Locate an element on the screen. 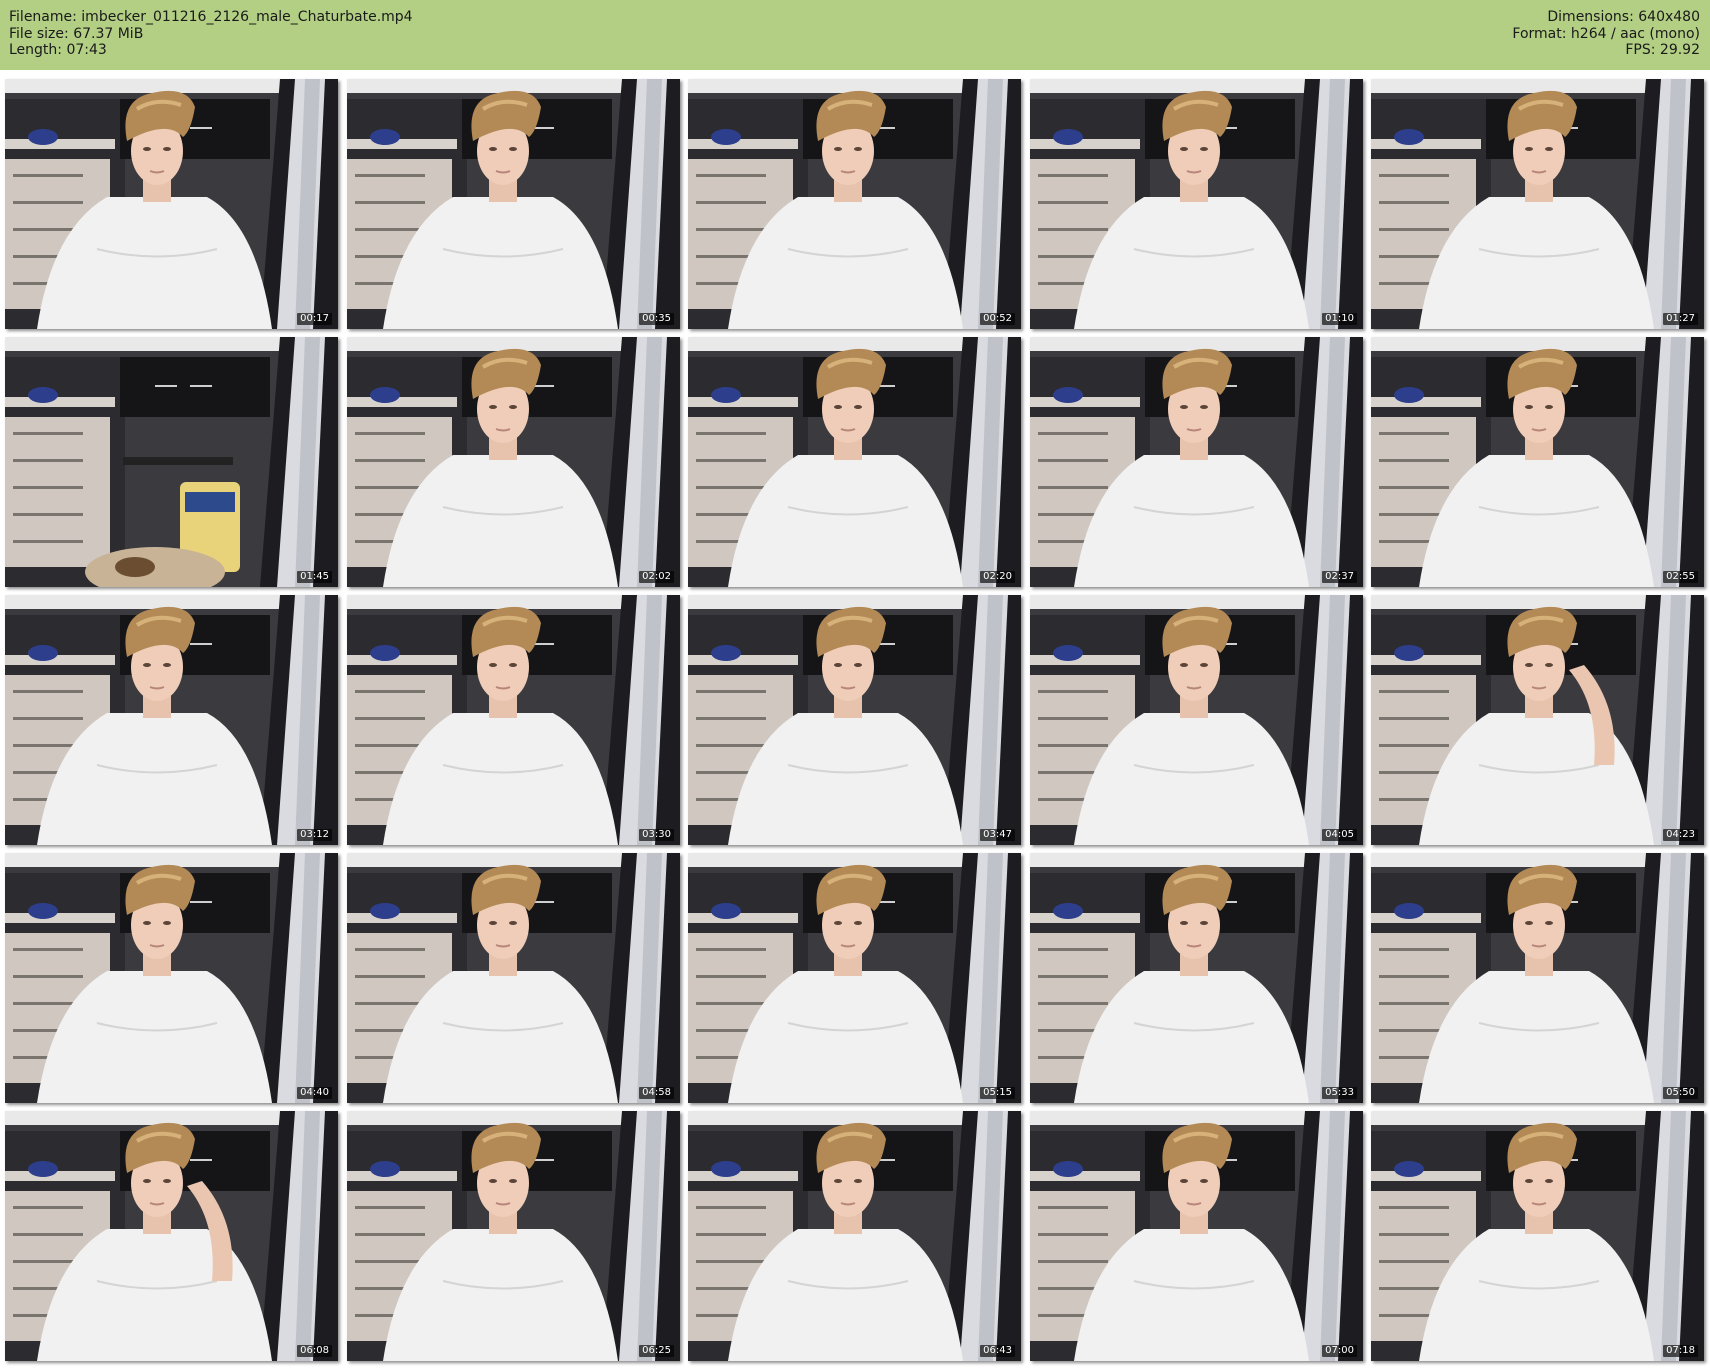  video-thumbnail: 04:23 is located at coordinates (1537, 720).